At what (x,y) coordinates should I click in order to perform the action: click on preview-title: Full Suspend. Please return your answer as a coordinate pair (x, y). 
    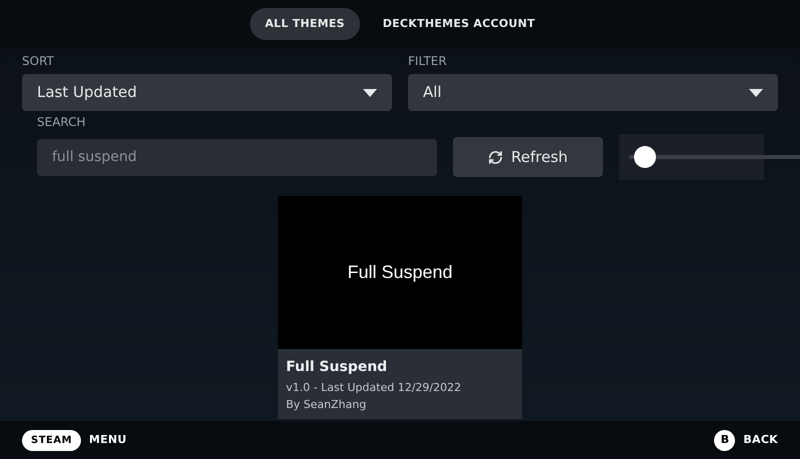
    Looking at the image, I should click on (400, 272).